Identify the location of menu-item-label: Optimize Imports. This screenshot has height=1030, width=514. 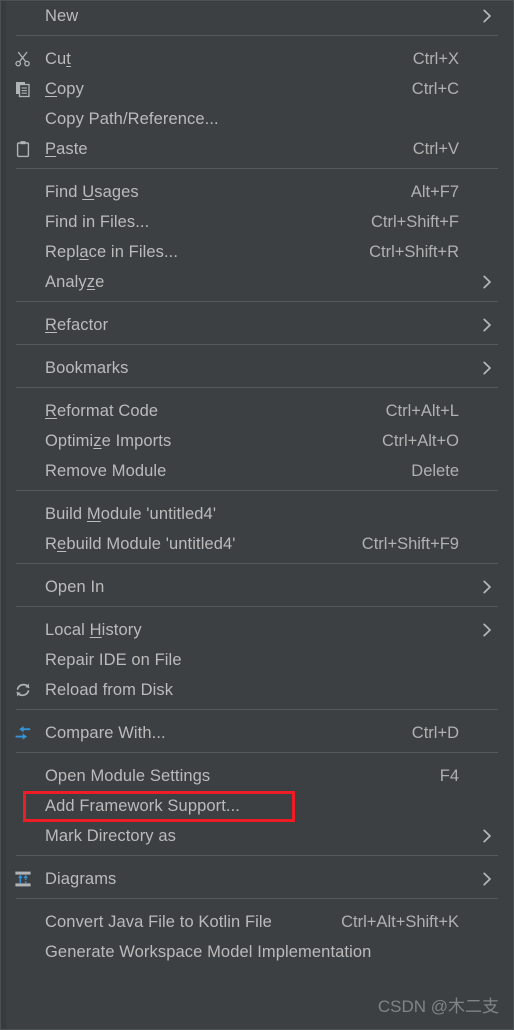
(108, 440).